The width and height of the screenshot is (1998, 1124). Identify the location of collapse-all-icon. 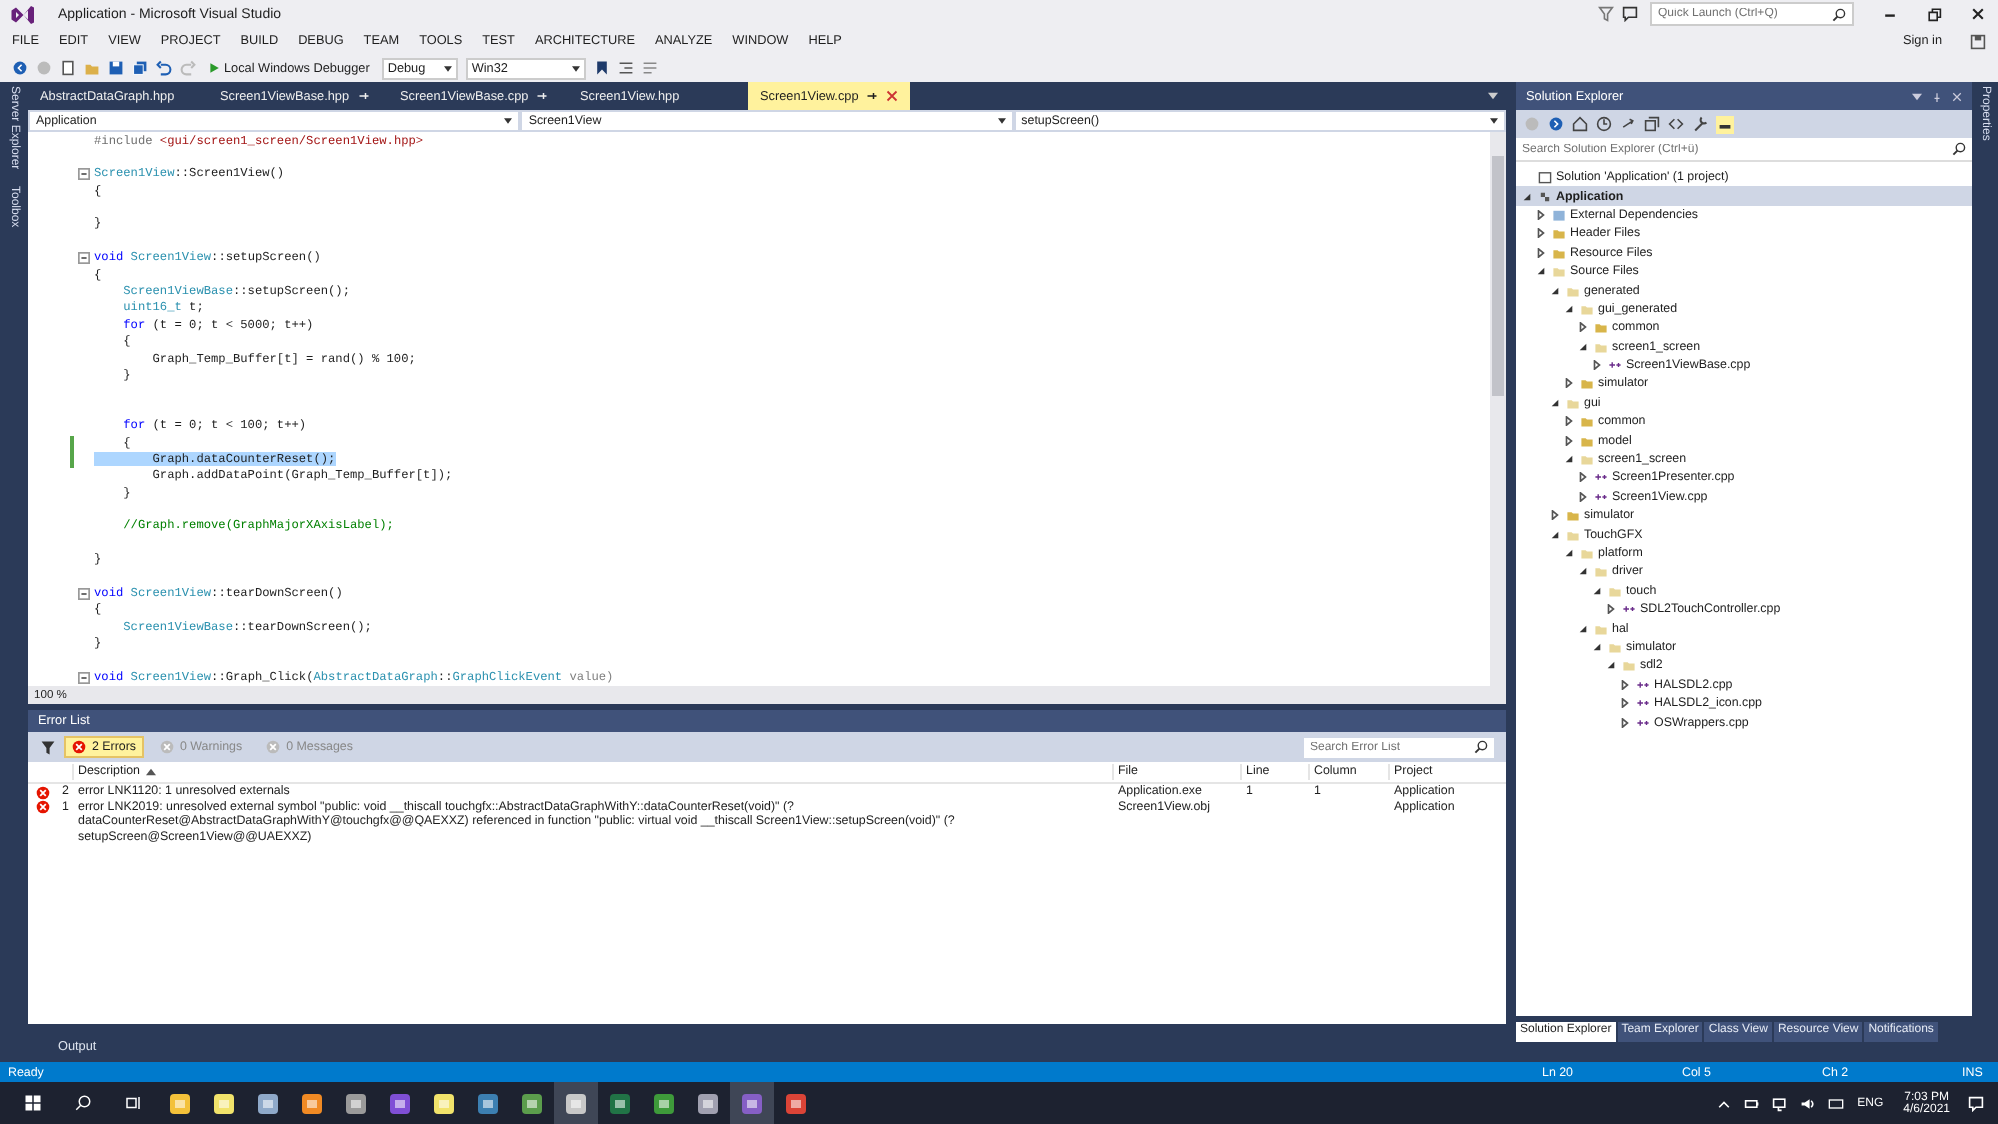
(1652, 124).